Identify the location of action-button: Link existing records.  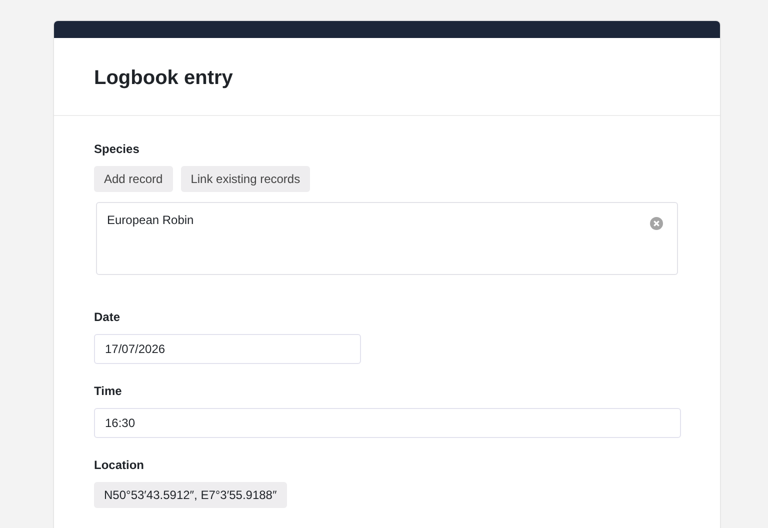
(245, 179).